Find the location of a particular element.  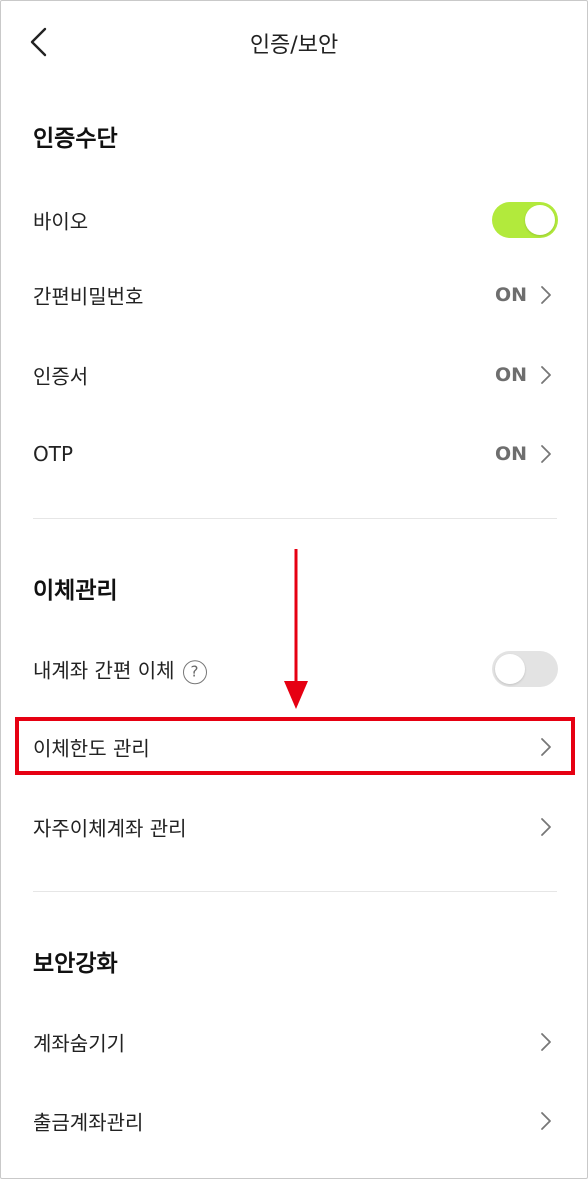

header: 인증/보안 is located at coordinates (294, 43).